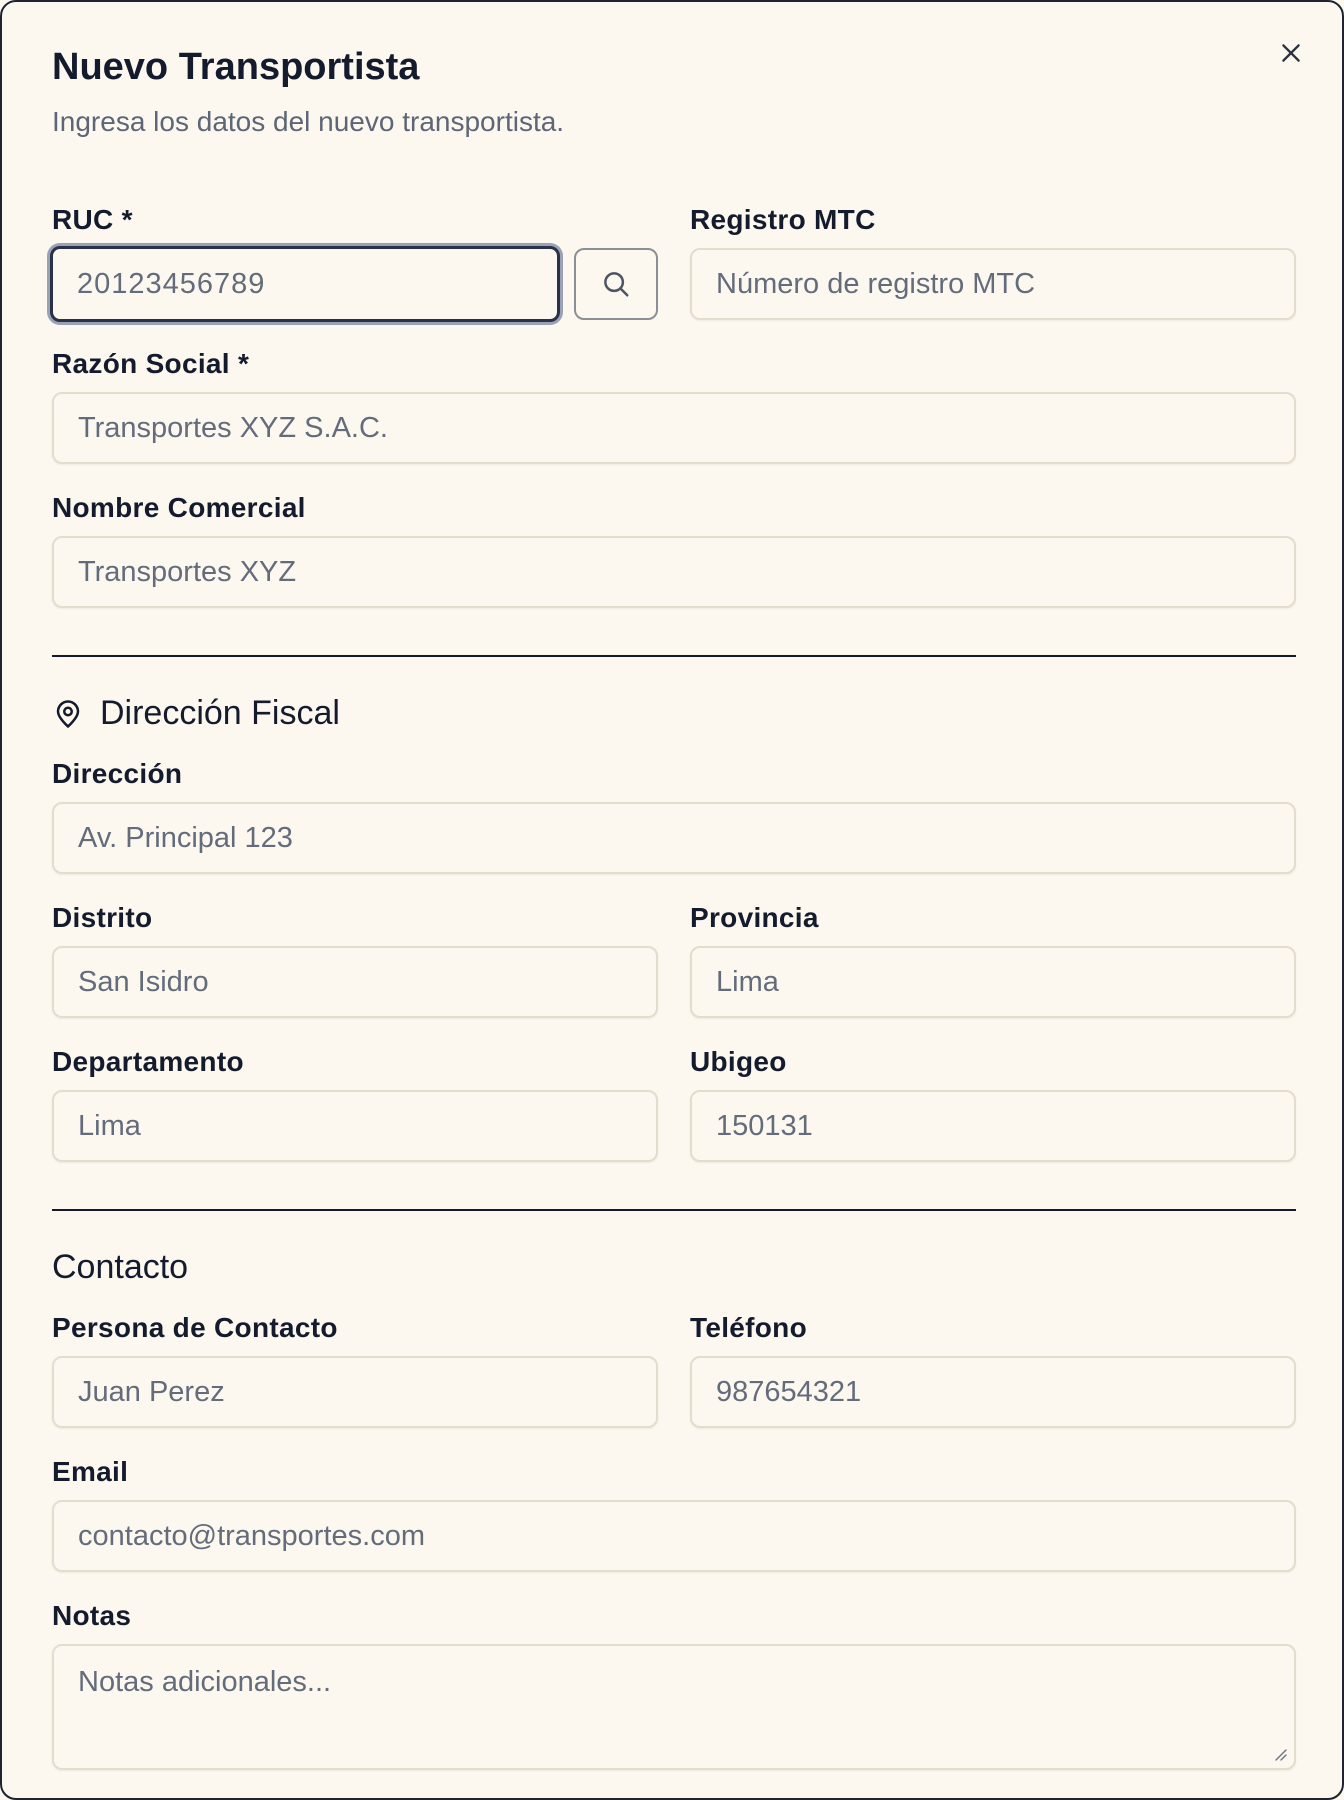 The width and height of the screenshot is (1344, 1800). Describe the element at coordinates (195, 1327) in the screenshot. I see `persona-contacto-label: Persona de Contacto` at that location.